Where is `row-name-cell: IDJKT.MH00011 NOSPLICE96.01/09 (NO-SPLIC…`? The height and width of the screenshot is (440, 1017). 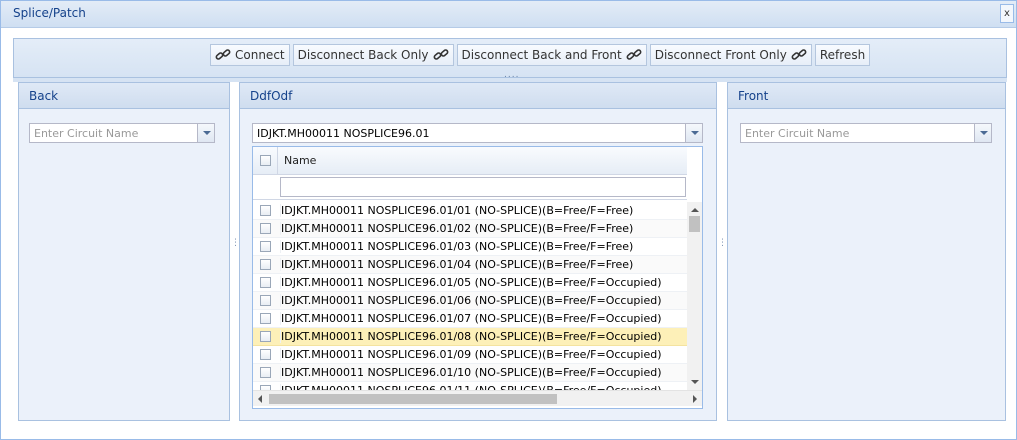 row-name-cell: IDJKT.MH00011 NOSPLICE96.01/09 (NO-SPLIC… is located at coordinates (471, 354).